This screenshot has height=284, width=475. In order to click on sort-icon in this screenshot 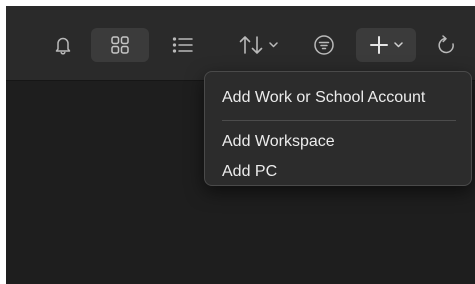, I will do `click(251, 45)`.